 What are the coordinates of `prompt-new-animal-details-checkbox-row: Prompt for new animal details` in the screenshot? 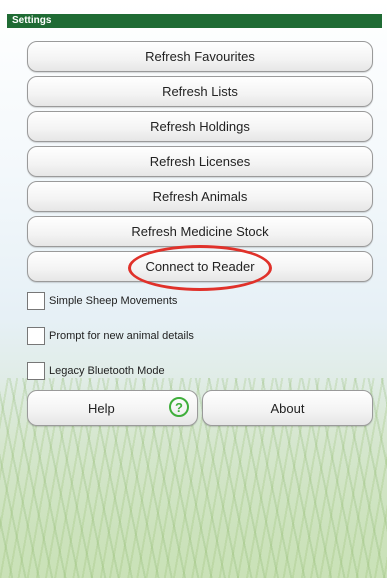 It's located at (110, 336).